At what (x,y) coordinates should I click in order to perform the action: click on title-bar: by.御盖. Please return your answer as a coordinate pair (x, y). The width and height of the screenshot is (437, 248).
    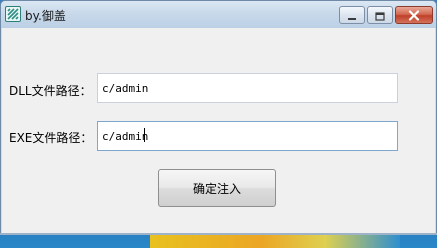
    Looking at the image, I should click on (218, 14).